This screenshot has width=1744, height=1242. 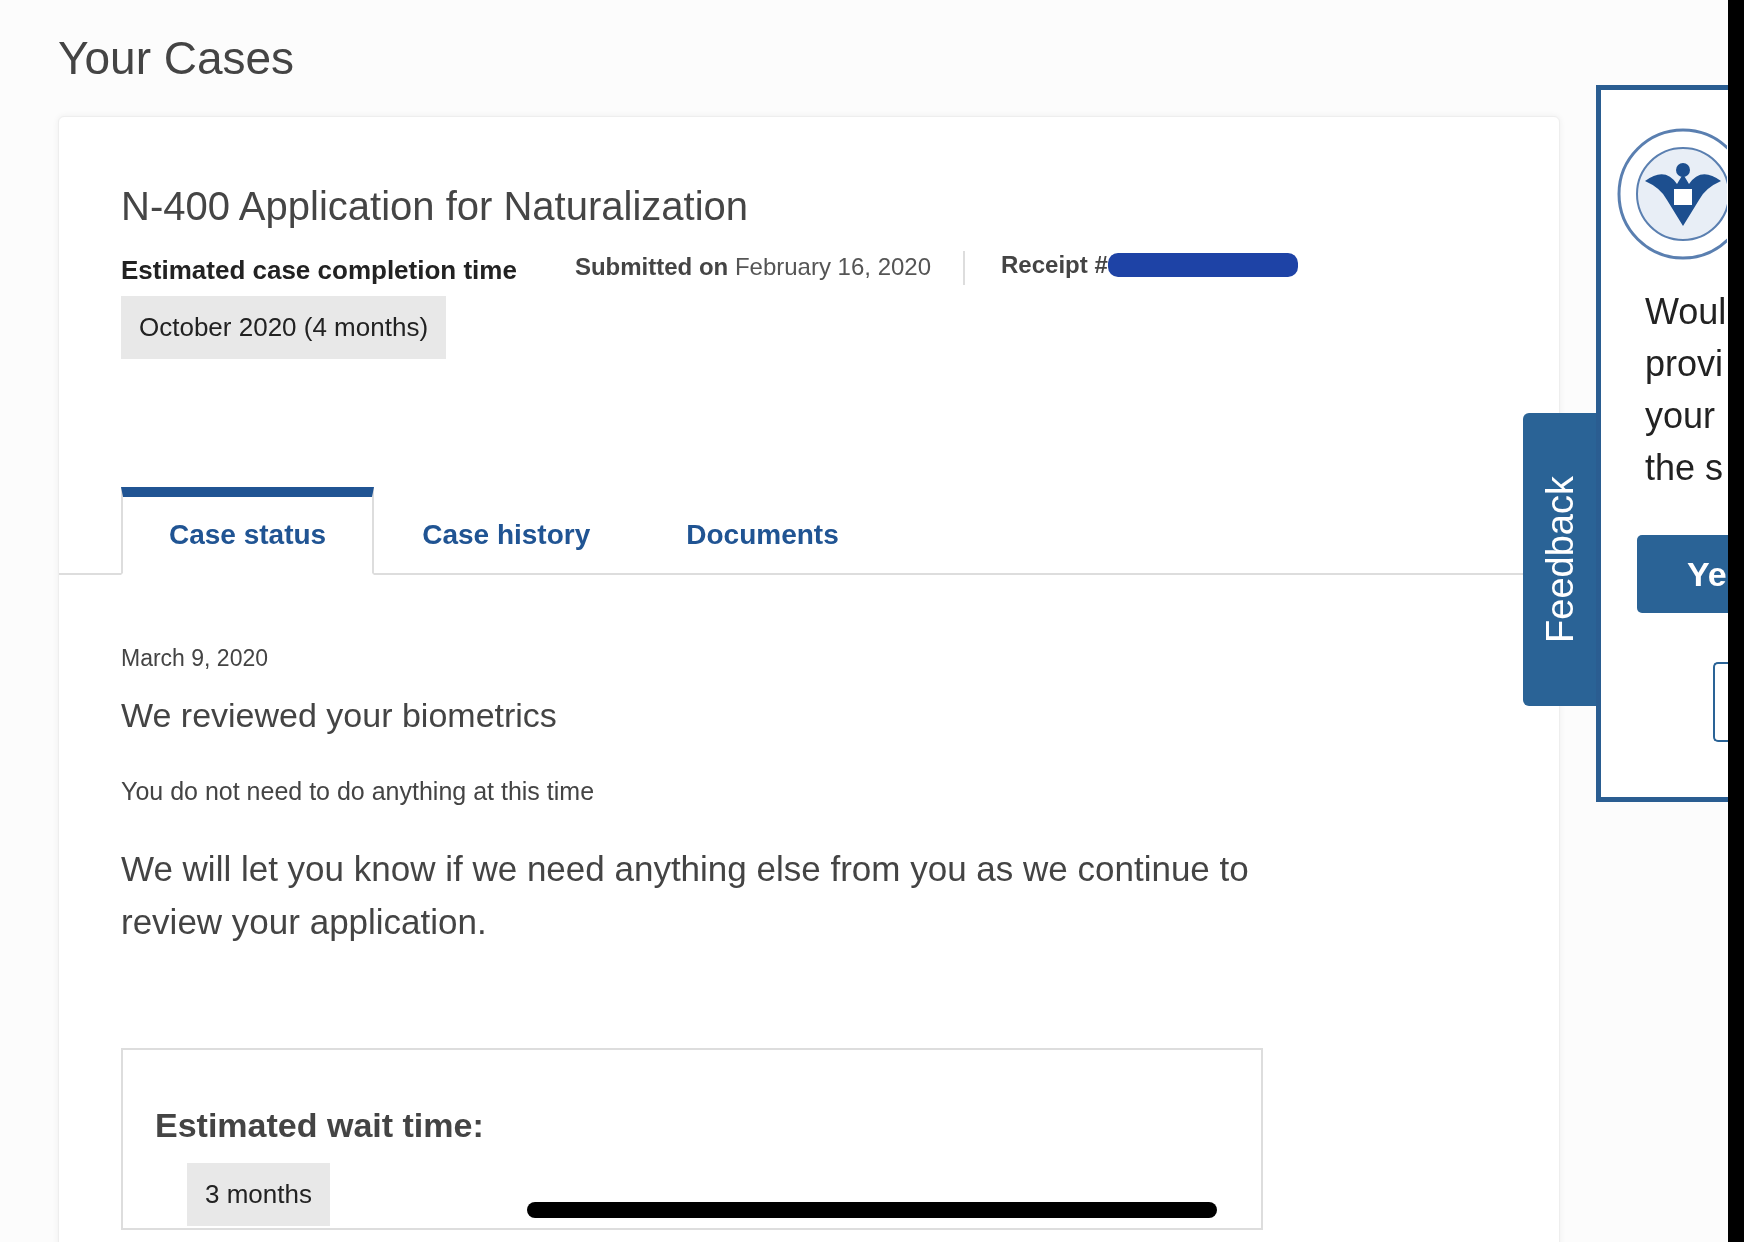 I want to click on completion-label: Estimated case completion time, so click(x=319, y=270).